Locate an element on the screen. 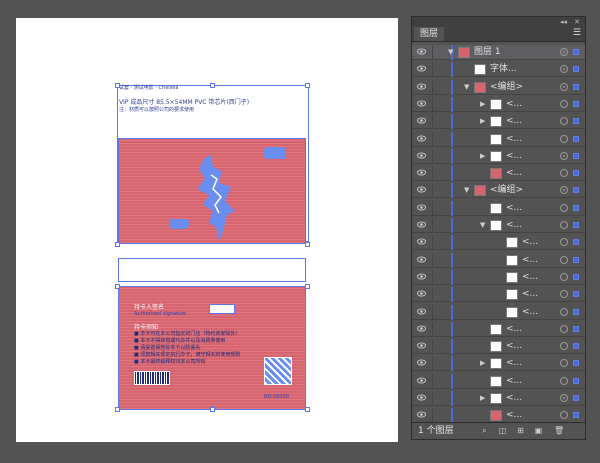 This screenshot has height=463, width=600. new-sublayer-icon: ⊞ is located at coordinates (520, 430).